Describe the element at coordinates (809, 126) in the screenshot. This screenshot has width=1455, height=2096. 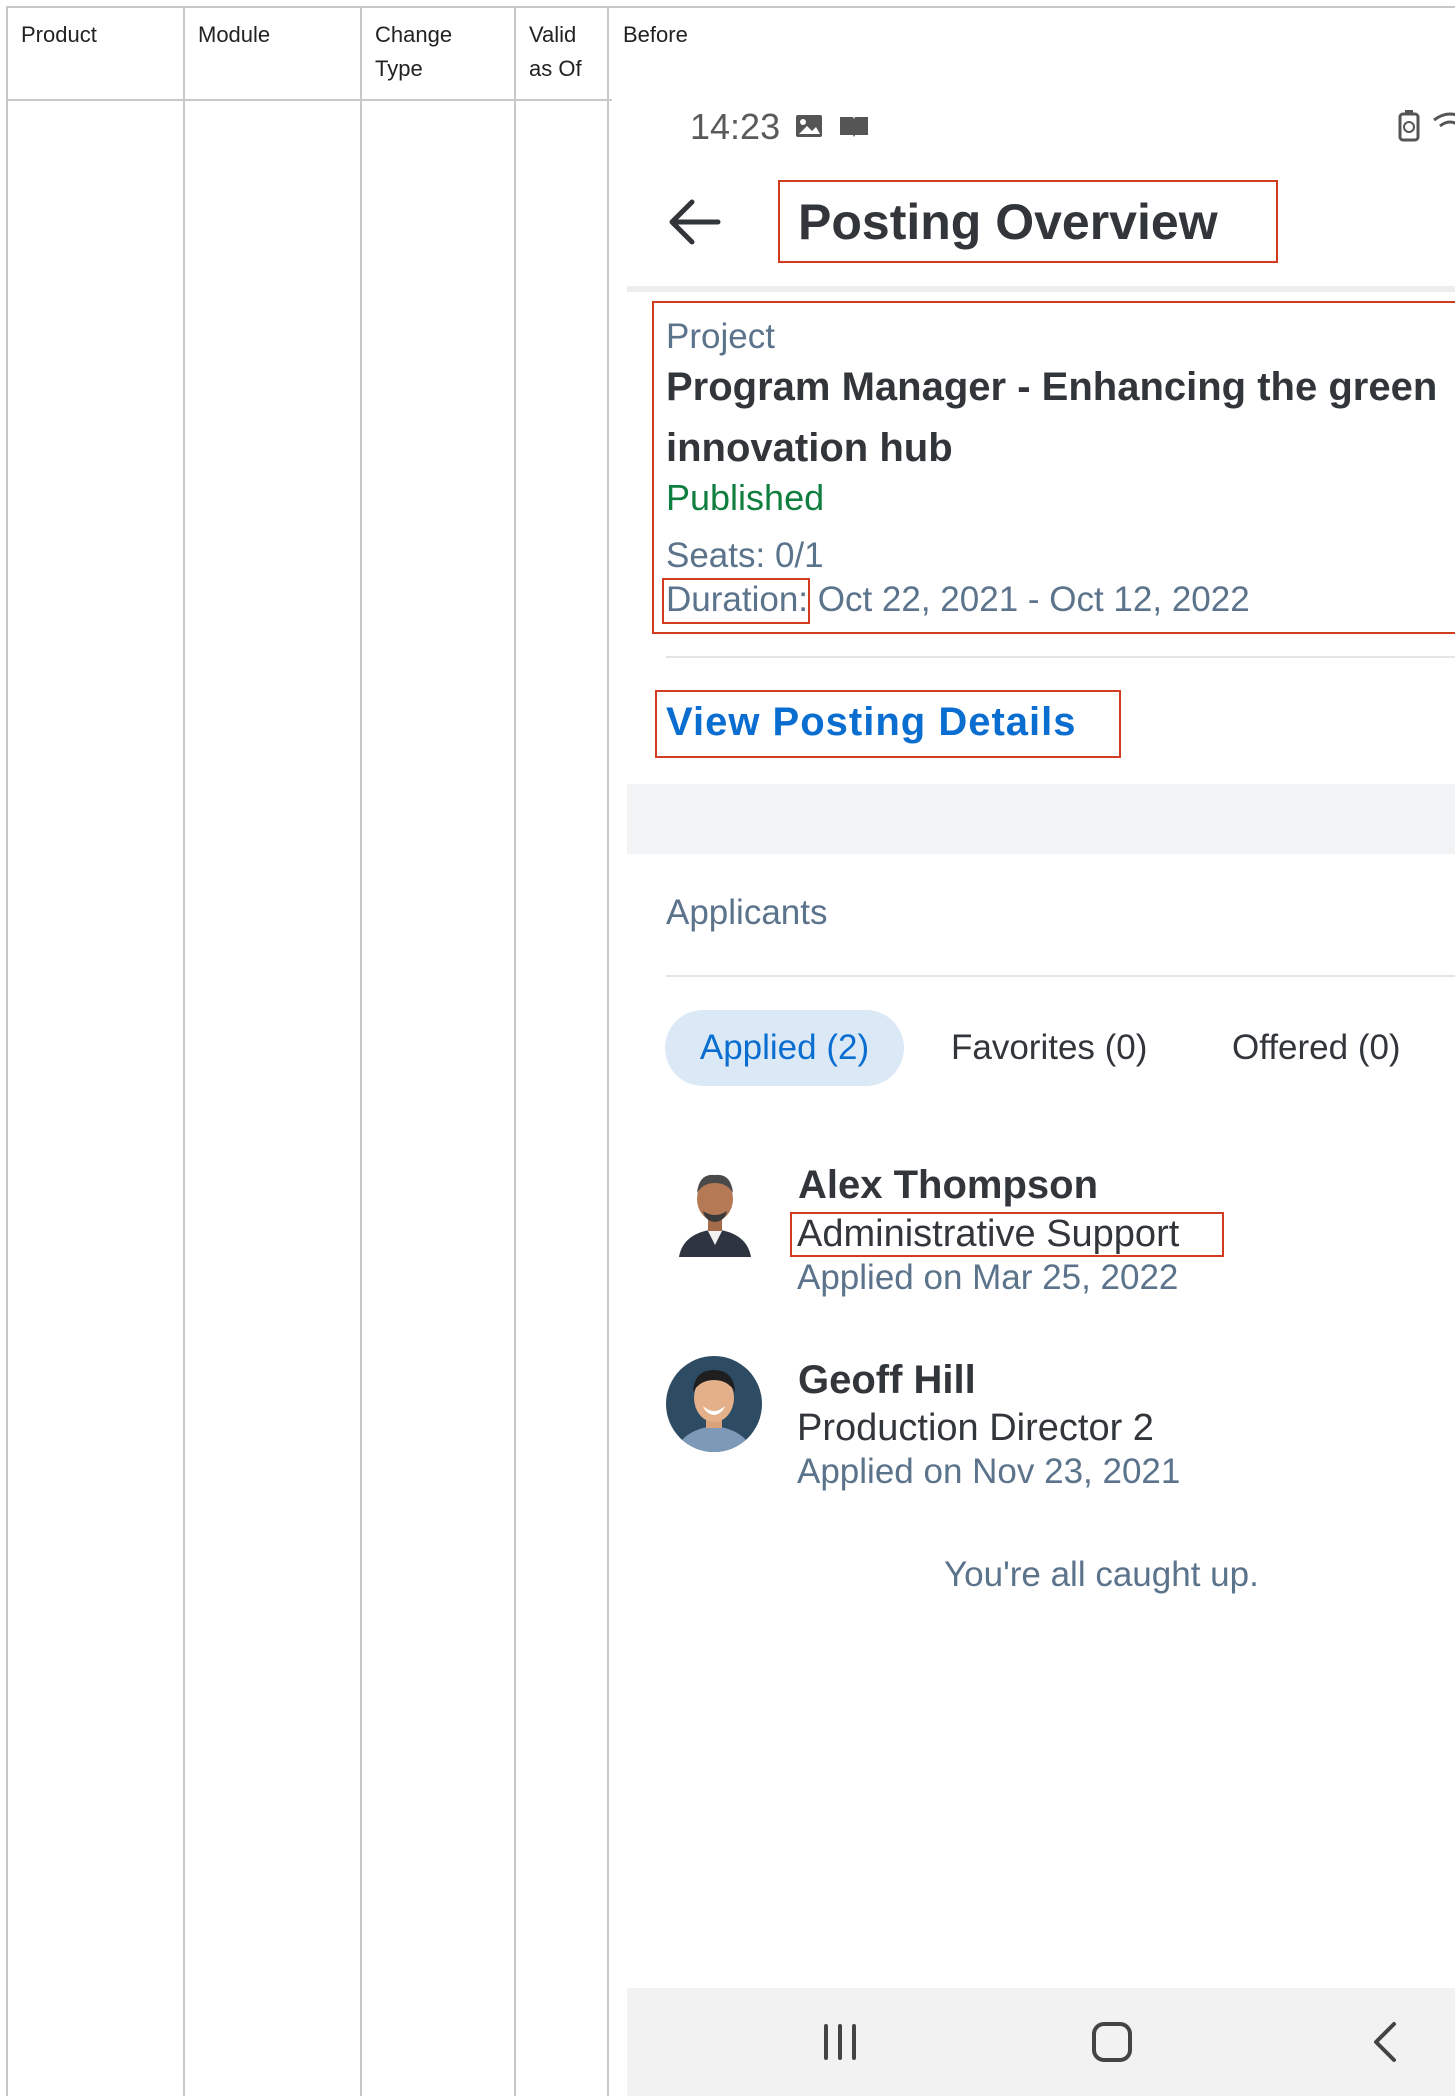
I see `image-icon` at that location.